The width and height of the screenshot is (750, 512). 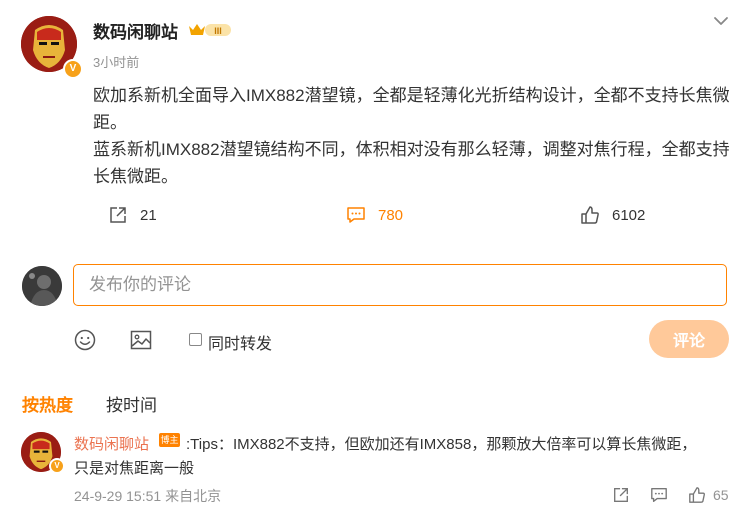 I want to click on image-icon, so click(x=141, y=340).